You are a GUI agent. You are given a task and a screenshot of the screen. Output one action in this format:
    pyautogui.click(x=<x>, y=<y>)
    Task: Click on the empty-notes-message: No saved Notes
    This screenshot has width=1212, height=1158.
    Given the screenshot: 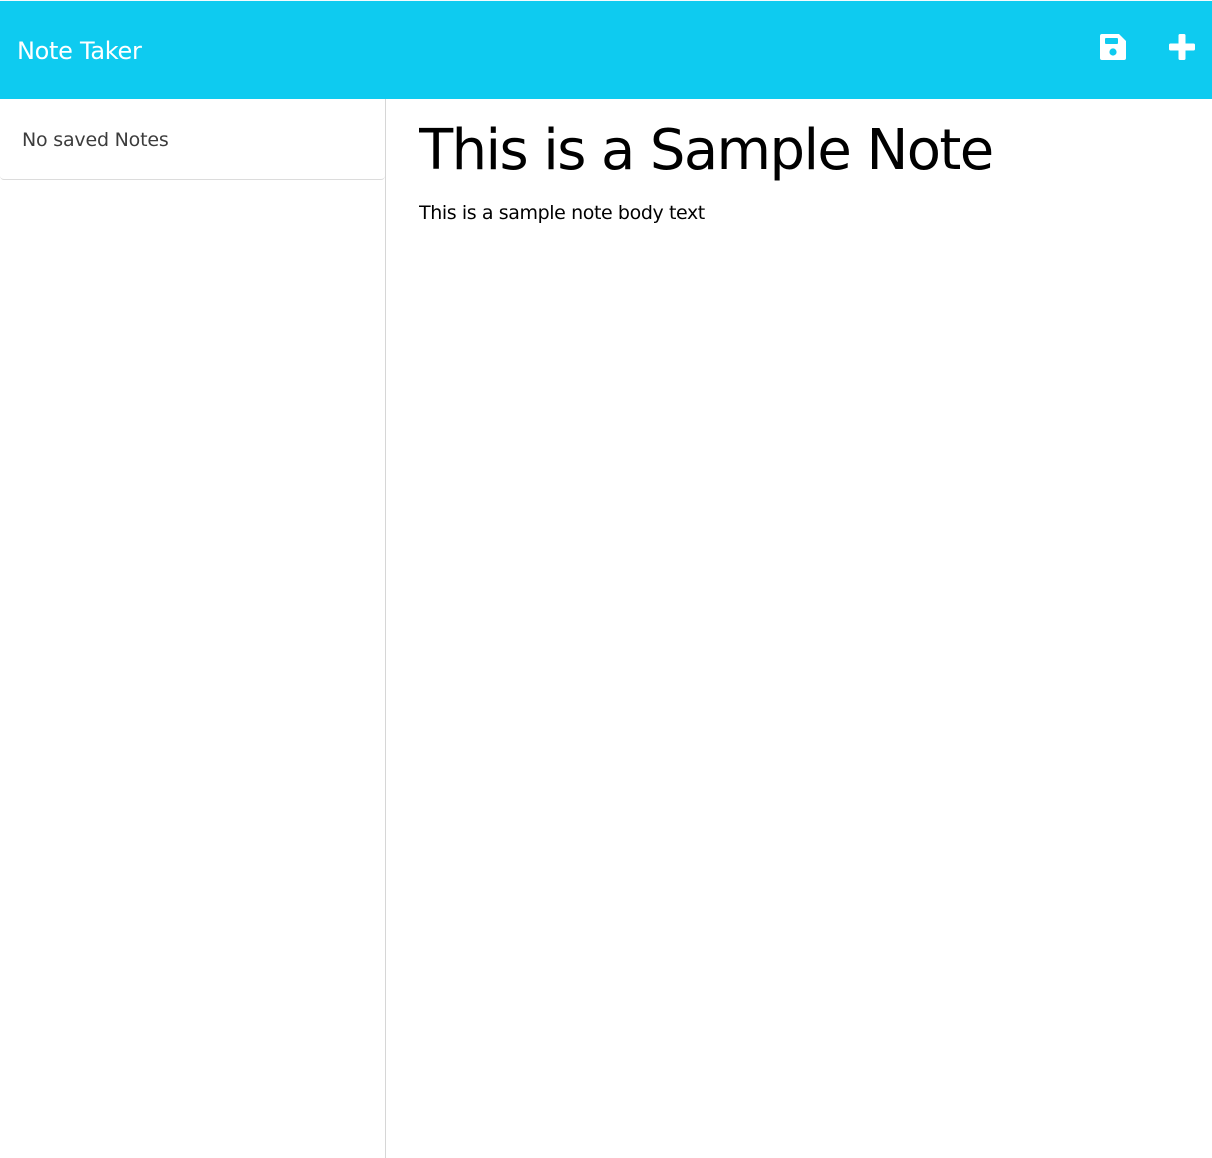 What is the action you would take?
    pyautogui.click(x=95, y=140)
    